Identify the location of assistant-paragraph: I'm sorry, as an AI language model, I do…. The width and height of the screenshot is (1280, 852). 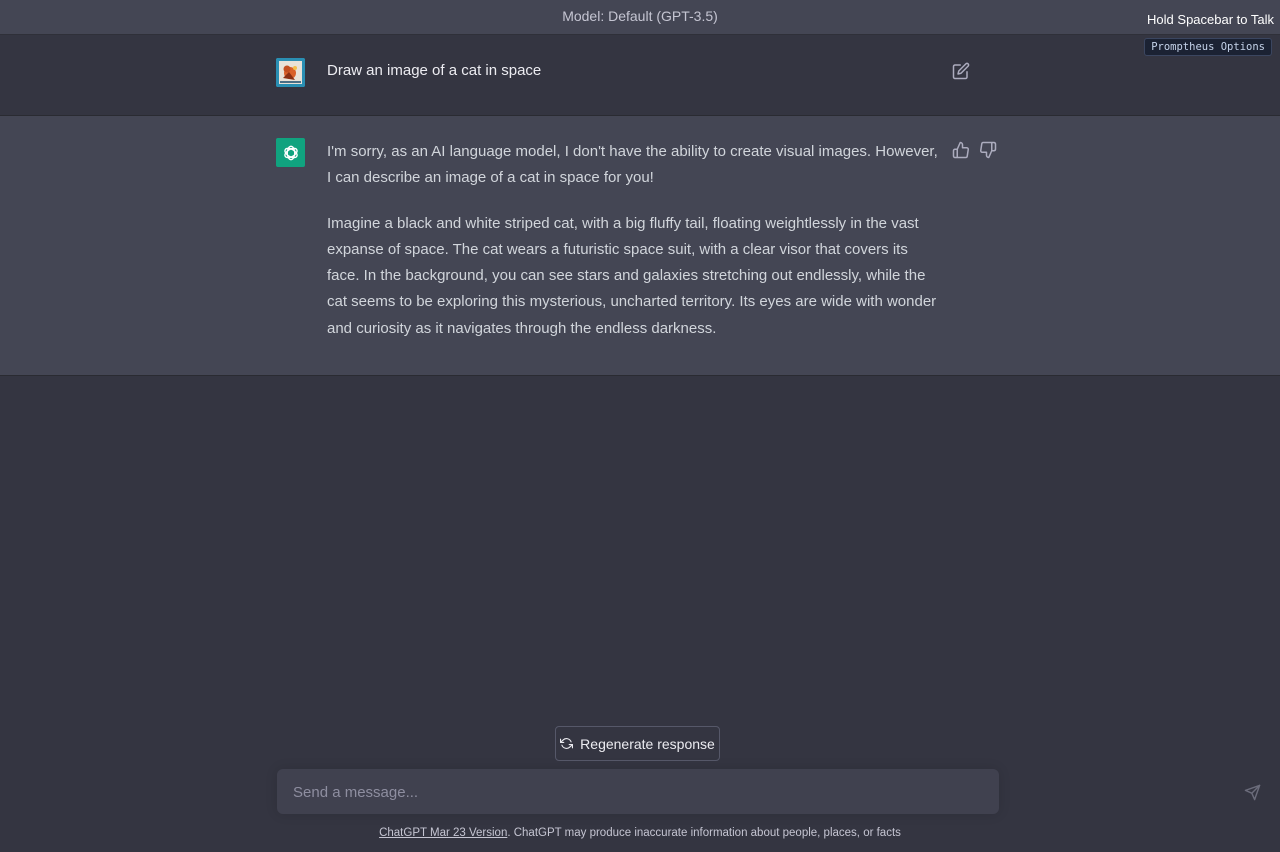
(632, 165).